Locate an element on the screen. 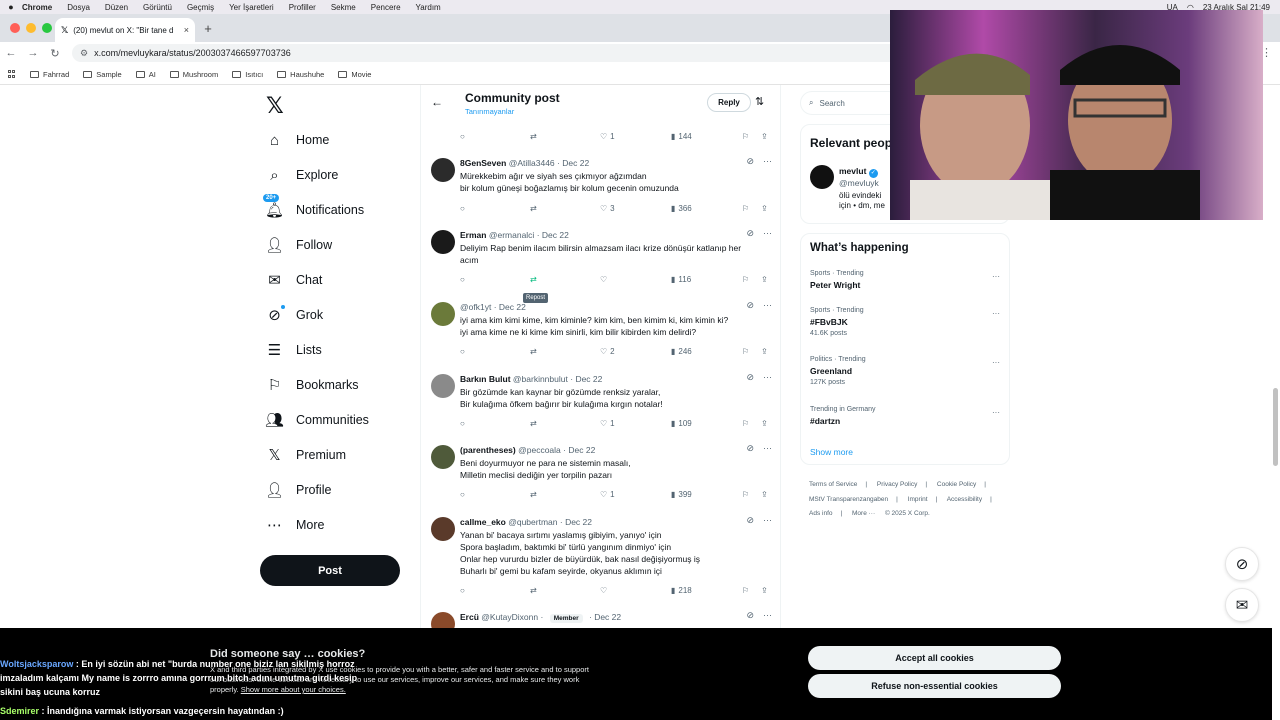 The width and height of the screenshot is (1280, 720). nav-profile: 👤︎ Profile is located at coordinates (298, 490).